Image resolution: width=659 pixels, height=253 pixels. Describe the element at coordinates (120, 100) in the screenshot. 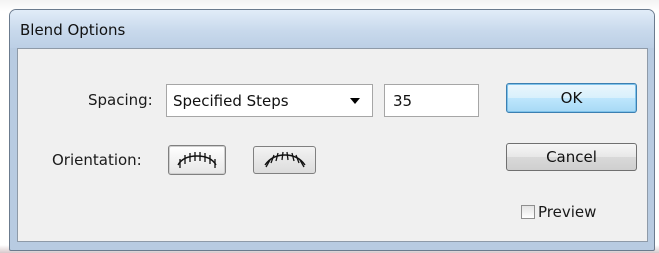

I see `spacing-label: Spacing:` at that location.